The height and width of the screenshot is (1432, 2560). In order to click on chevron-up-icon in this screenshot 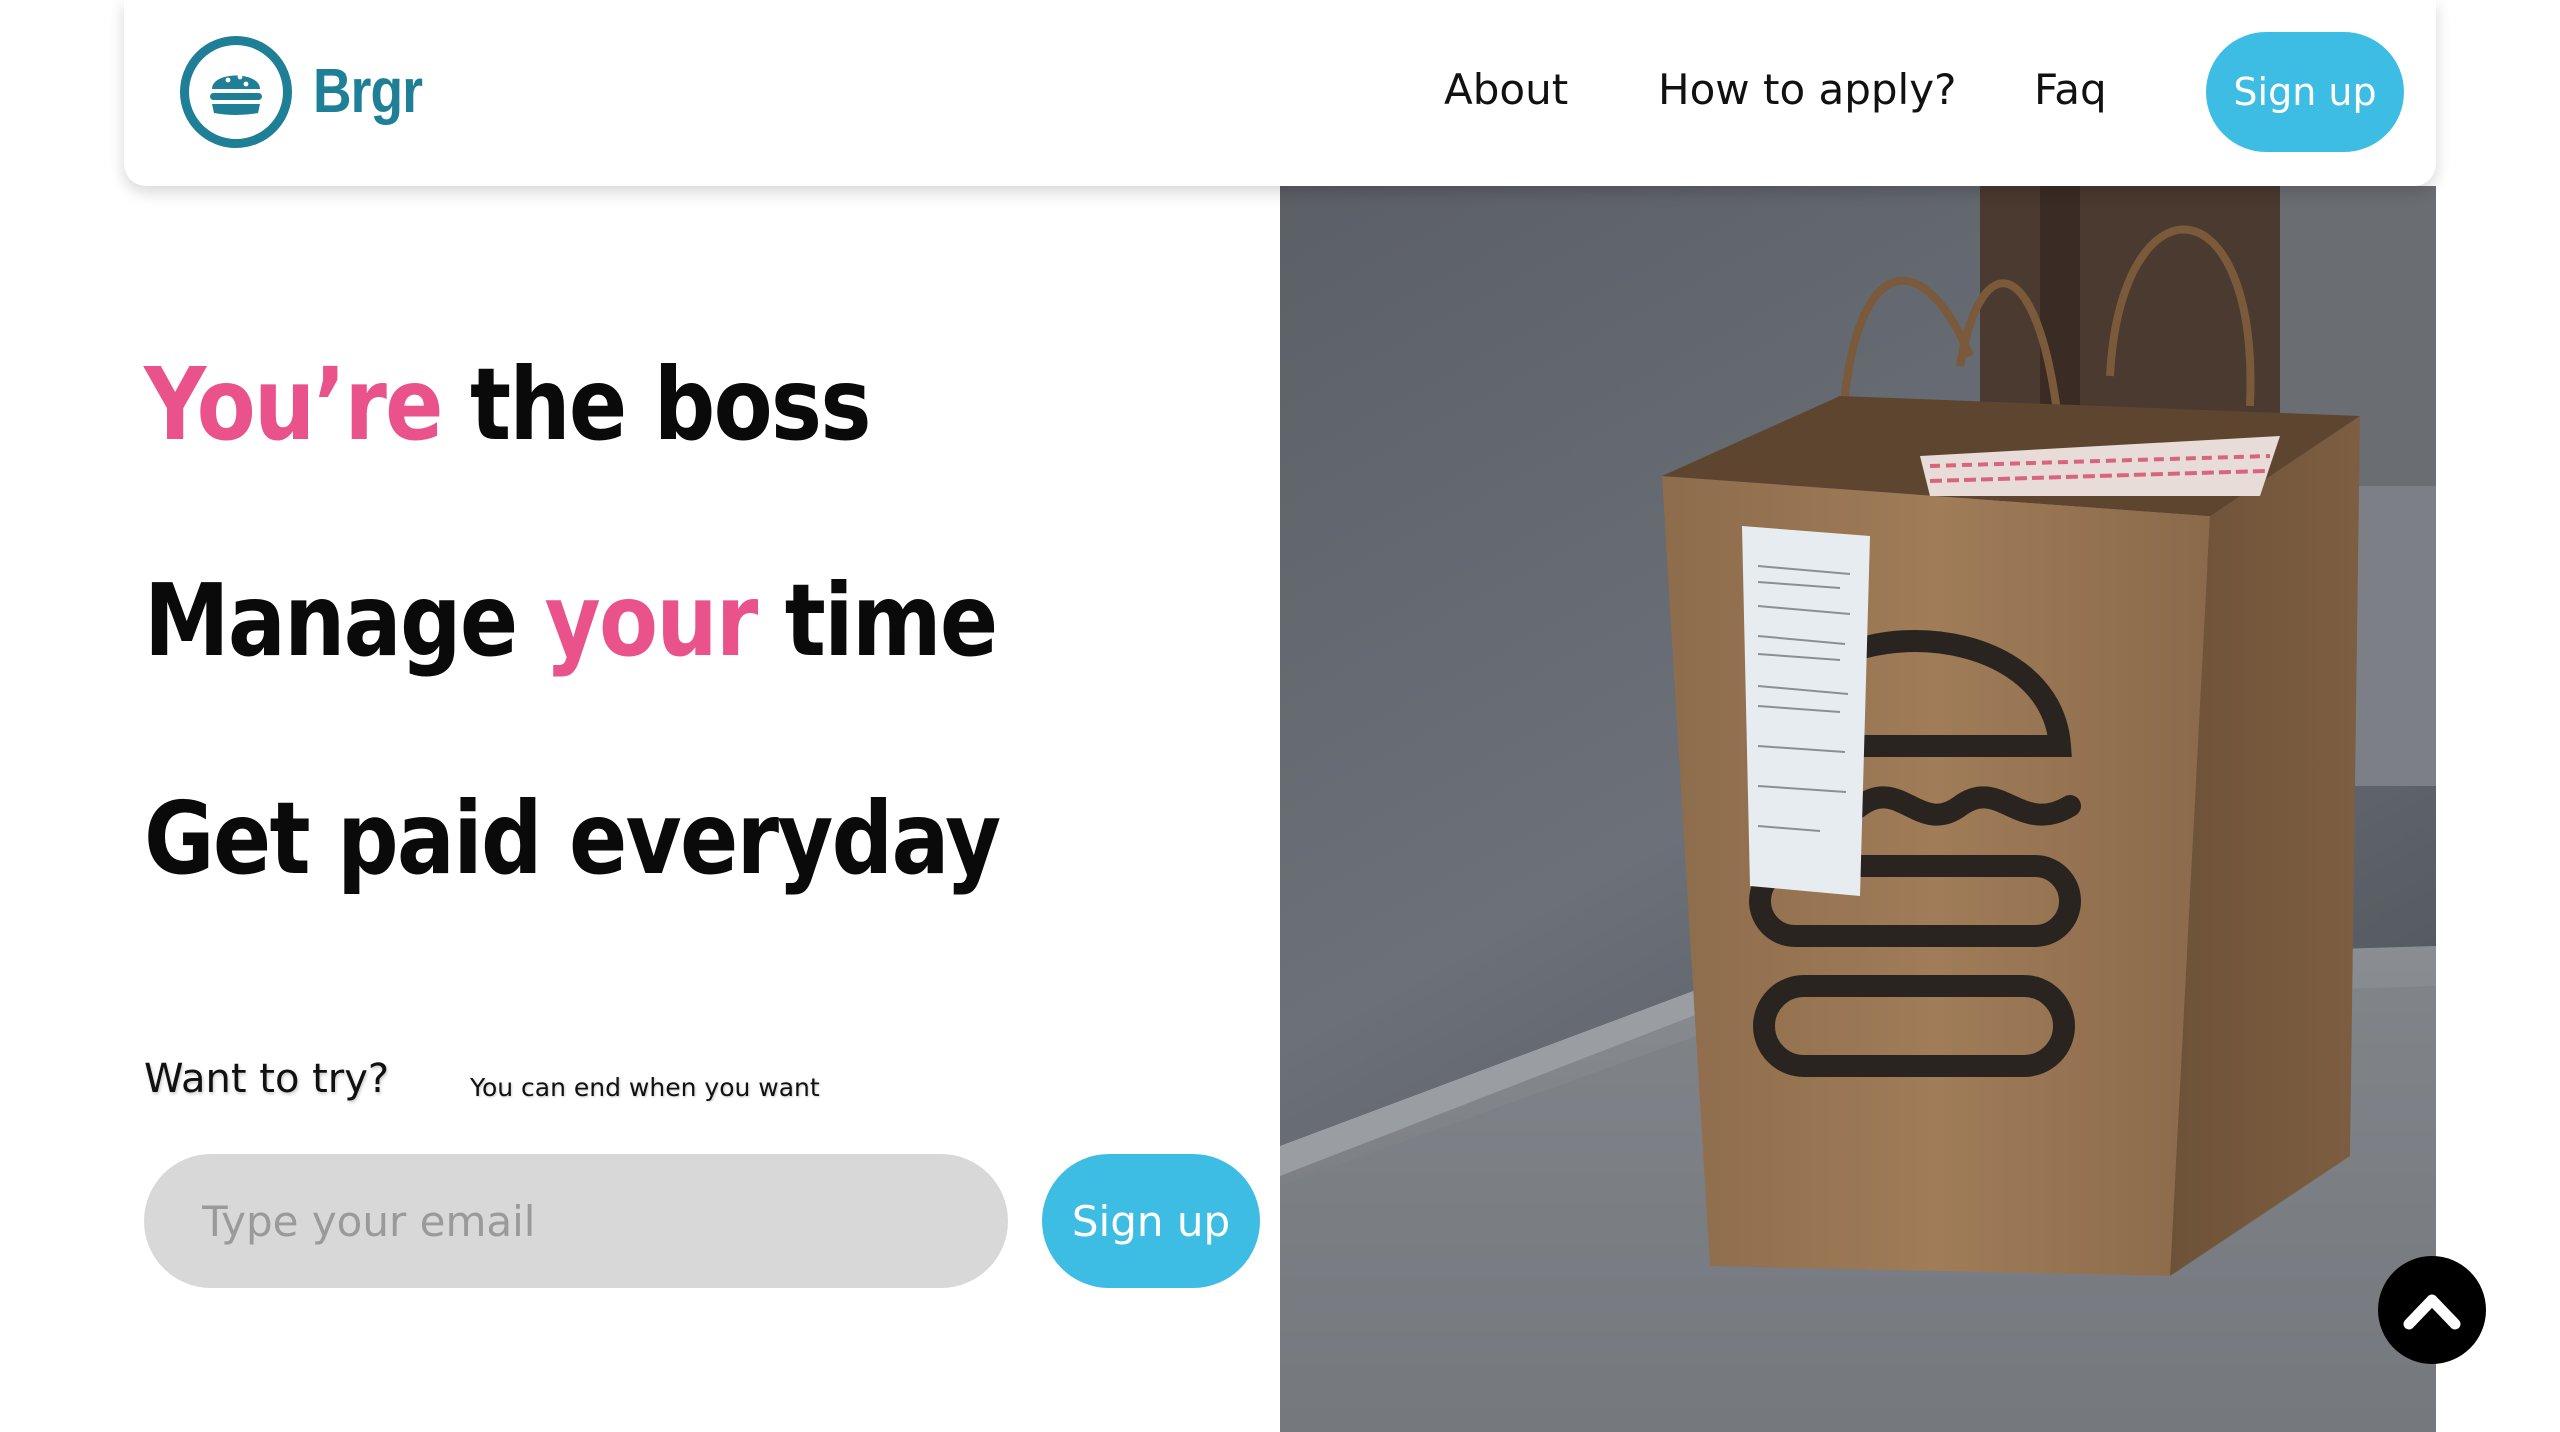, I will do `click(2432, 1312)`.